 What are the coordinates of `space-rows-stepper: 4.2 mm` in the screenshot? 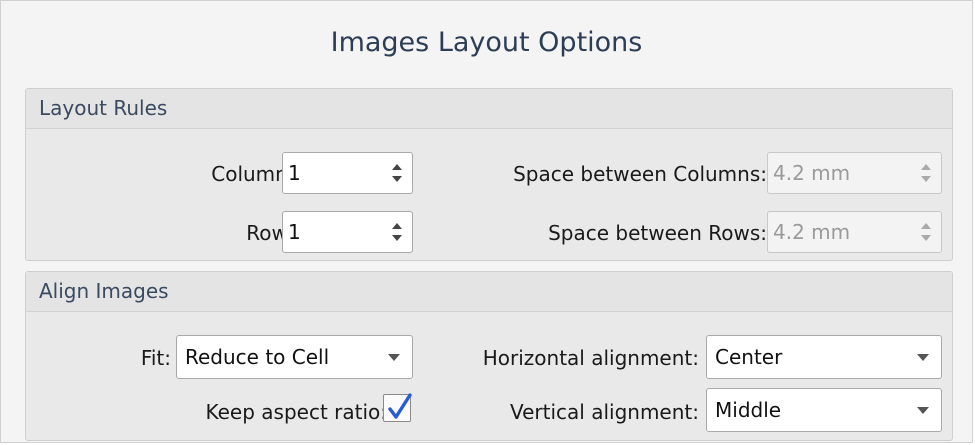 It's located at (854, 232).